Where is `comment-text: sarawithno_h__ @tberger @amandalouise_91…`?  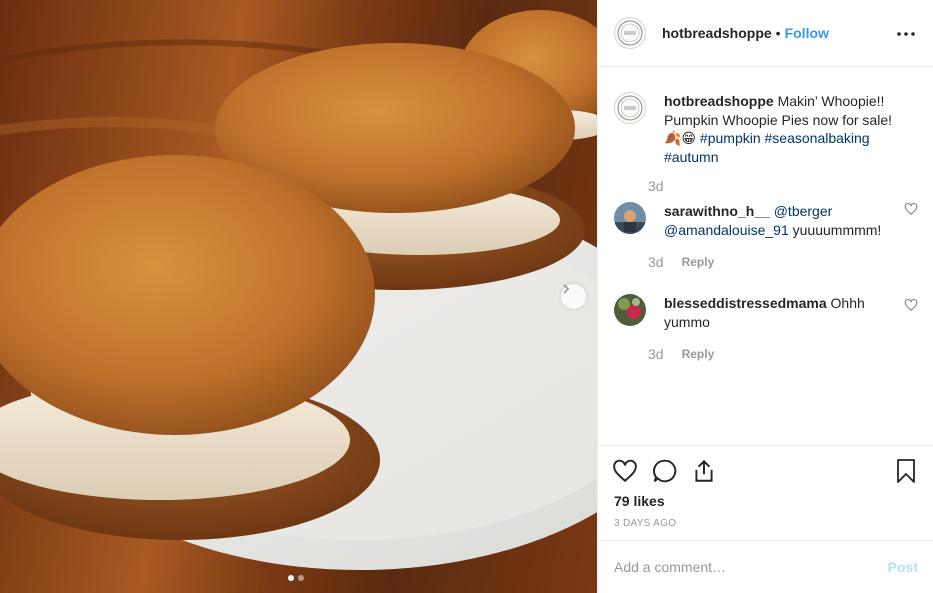
comment-text: sarawithno_h__ @tberger @amandalouise_91… is located at coordinates (779, 220).